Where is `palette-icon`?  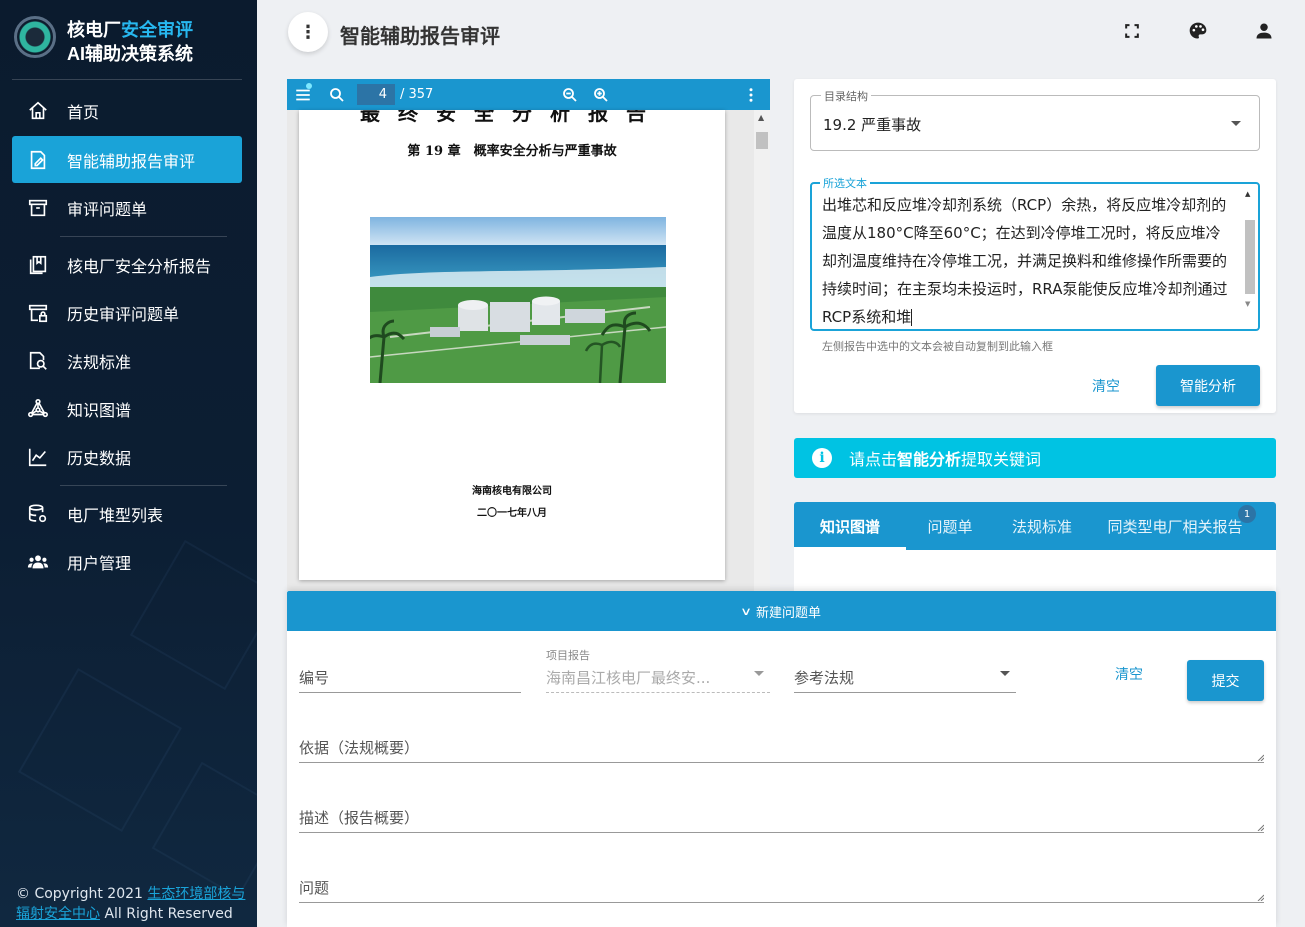 palette-icon is located at coordinates (1198, 31).